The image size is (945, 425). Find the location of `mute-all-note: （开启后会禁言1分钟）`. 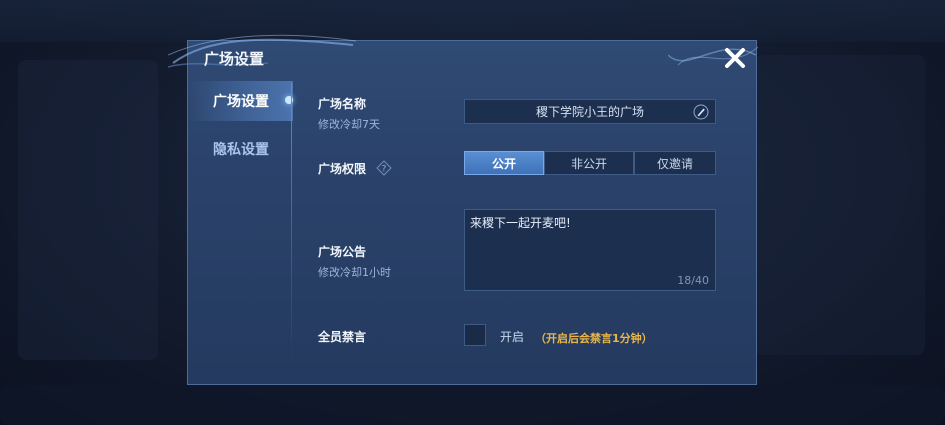

mute-all-note: （开启后会禁言1分钟） is located at coordinates (594, 338).